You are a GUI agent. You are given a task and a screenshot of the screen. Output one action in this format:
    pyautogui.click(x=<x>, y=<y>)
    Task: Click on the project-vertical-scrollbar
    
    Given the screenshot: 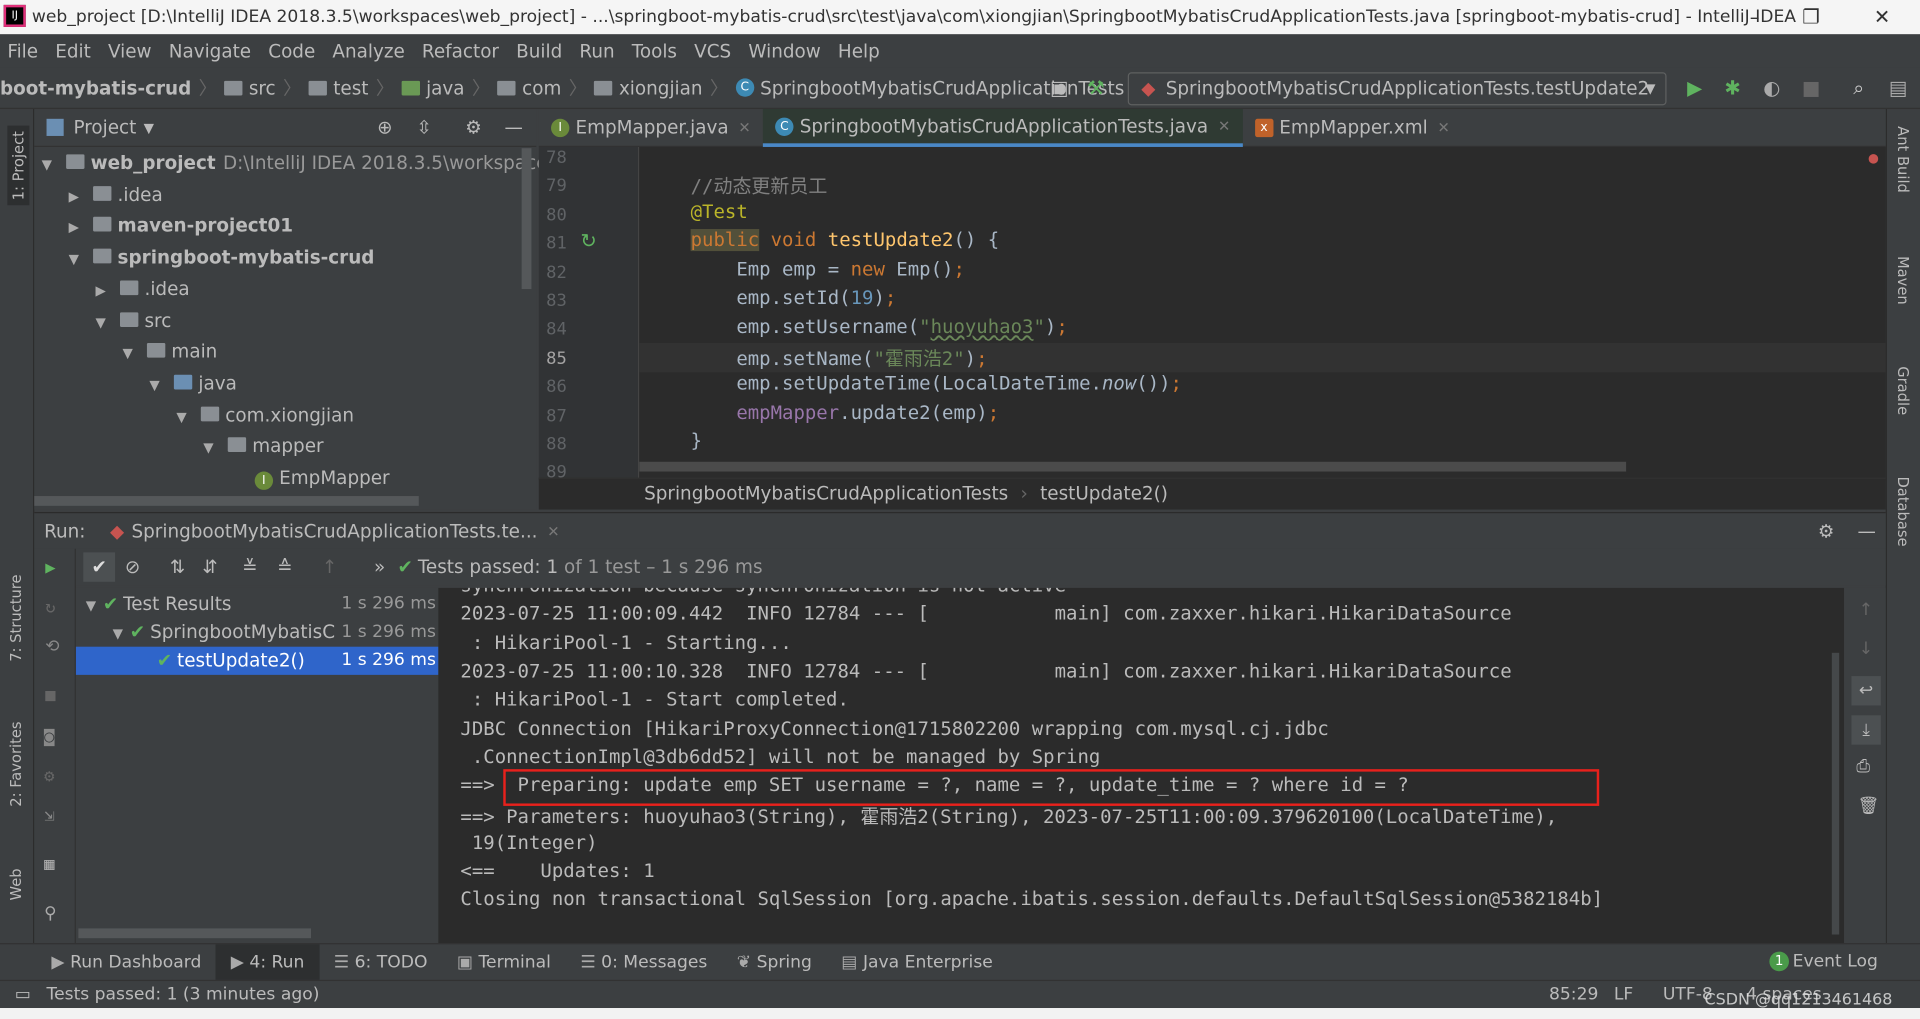 What is the action you would take?
    pyautogui.click(x=526, y=219)
    